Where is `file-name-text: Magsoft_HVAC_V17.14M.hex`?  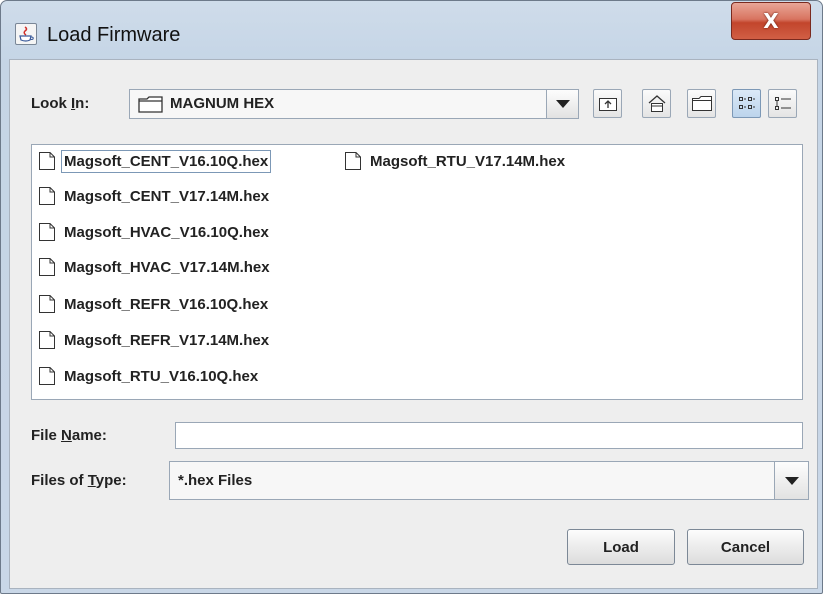 file-name-text: Magsoft_HVAC_V17.14M.hex is located at coordinates (167, 267).